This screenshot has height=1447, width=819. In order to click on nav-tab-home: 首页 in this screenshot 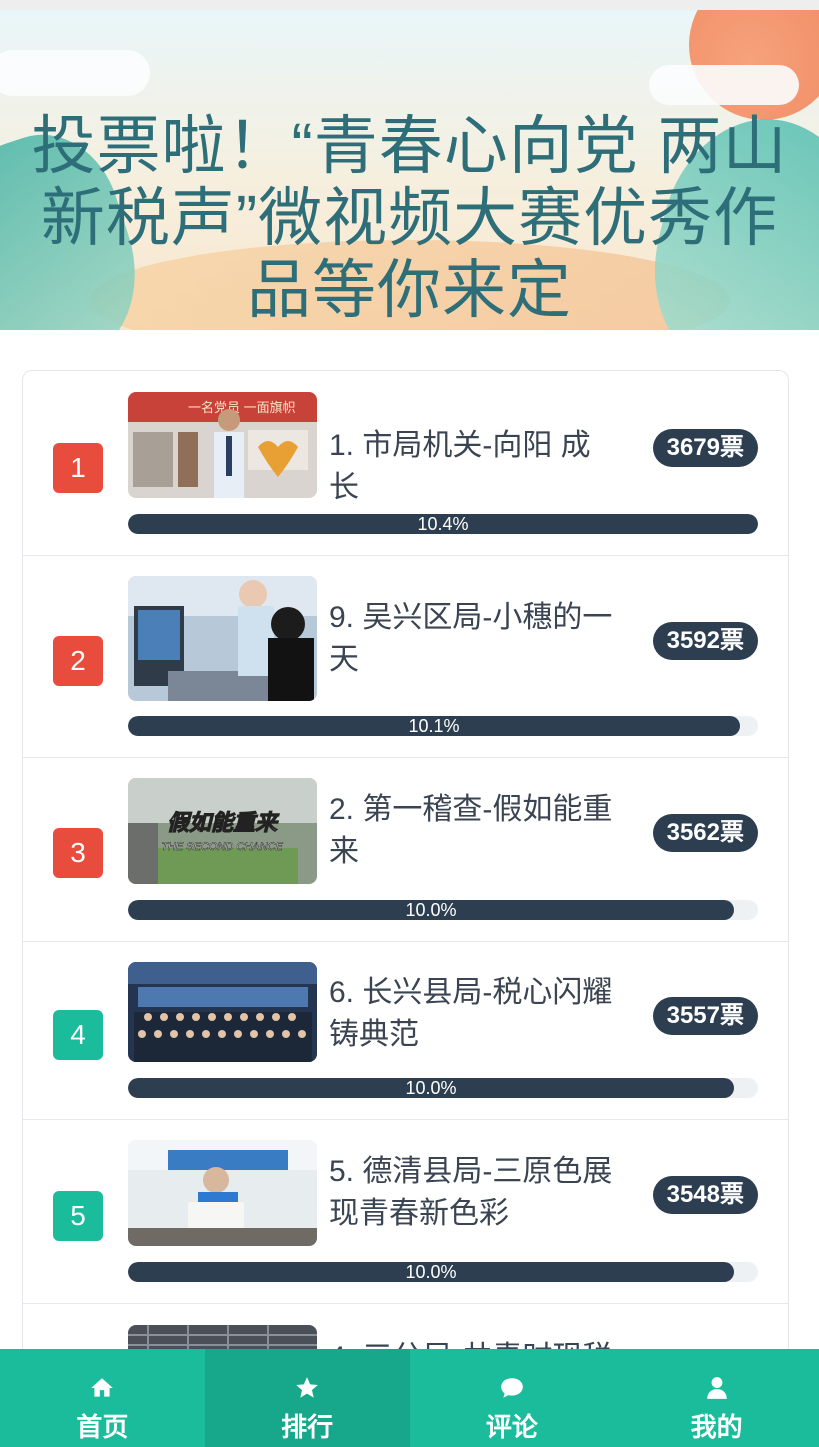, I will do `click(102, 1398)`.